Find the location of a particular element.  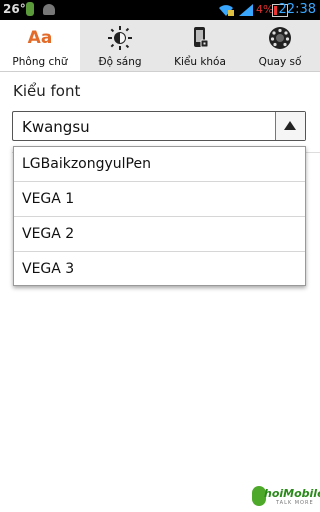

lock-icon is located at coordinates (231, 13).